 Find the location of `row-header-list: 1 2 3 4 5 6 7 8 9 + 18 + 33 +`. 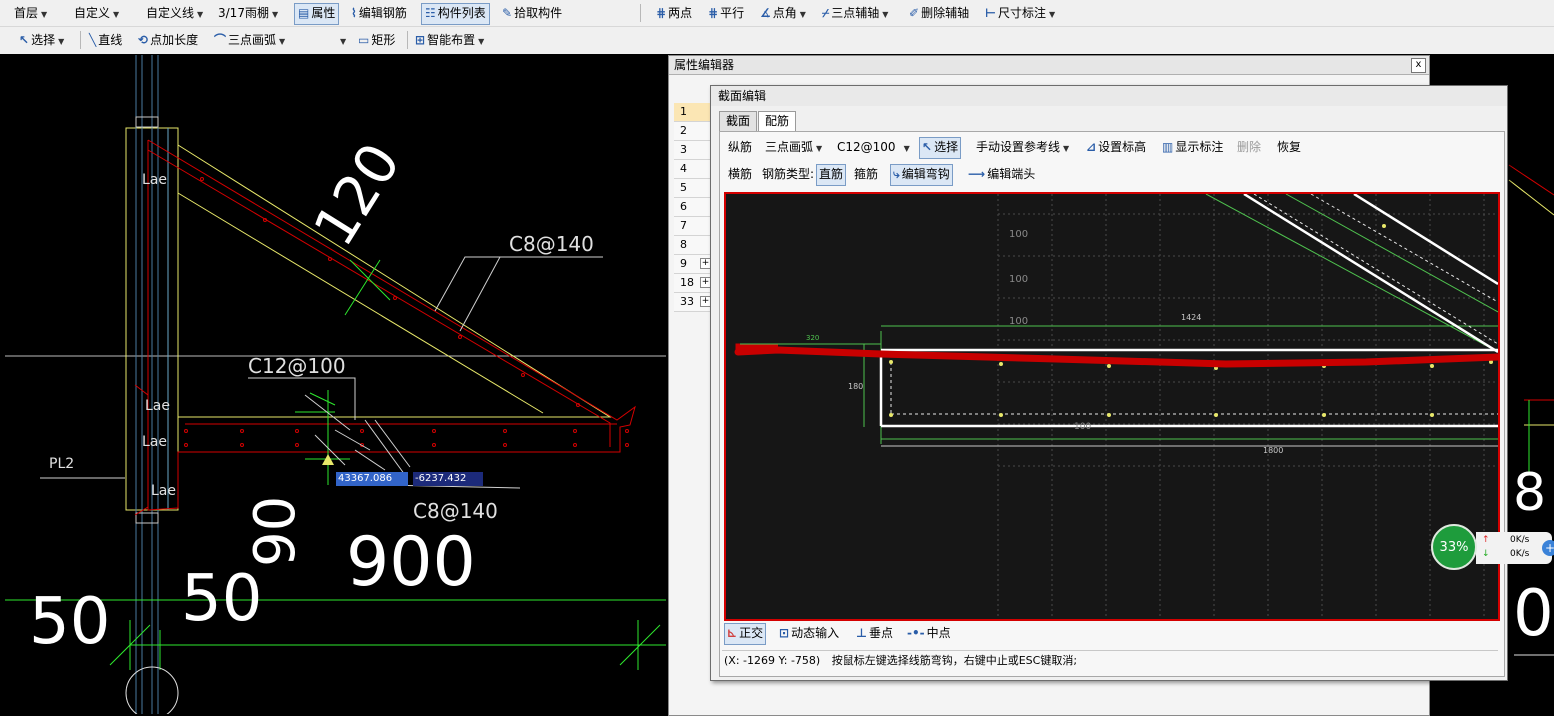

row-header-list: 1 2 3 4 5 6 7 8 9 + 18 + 33 + is located at coordinates (692, 207).